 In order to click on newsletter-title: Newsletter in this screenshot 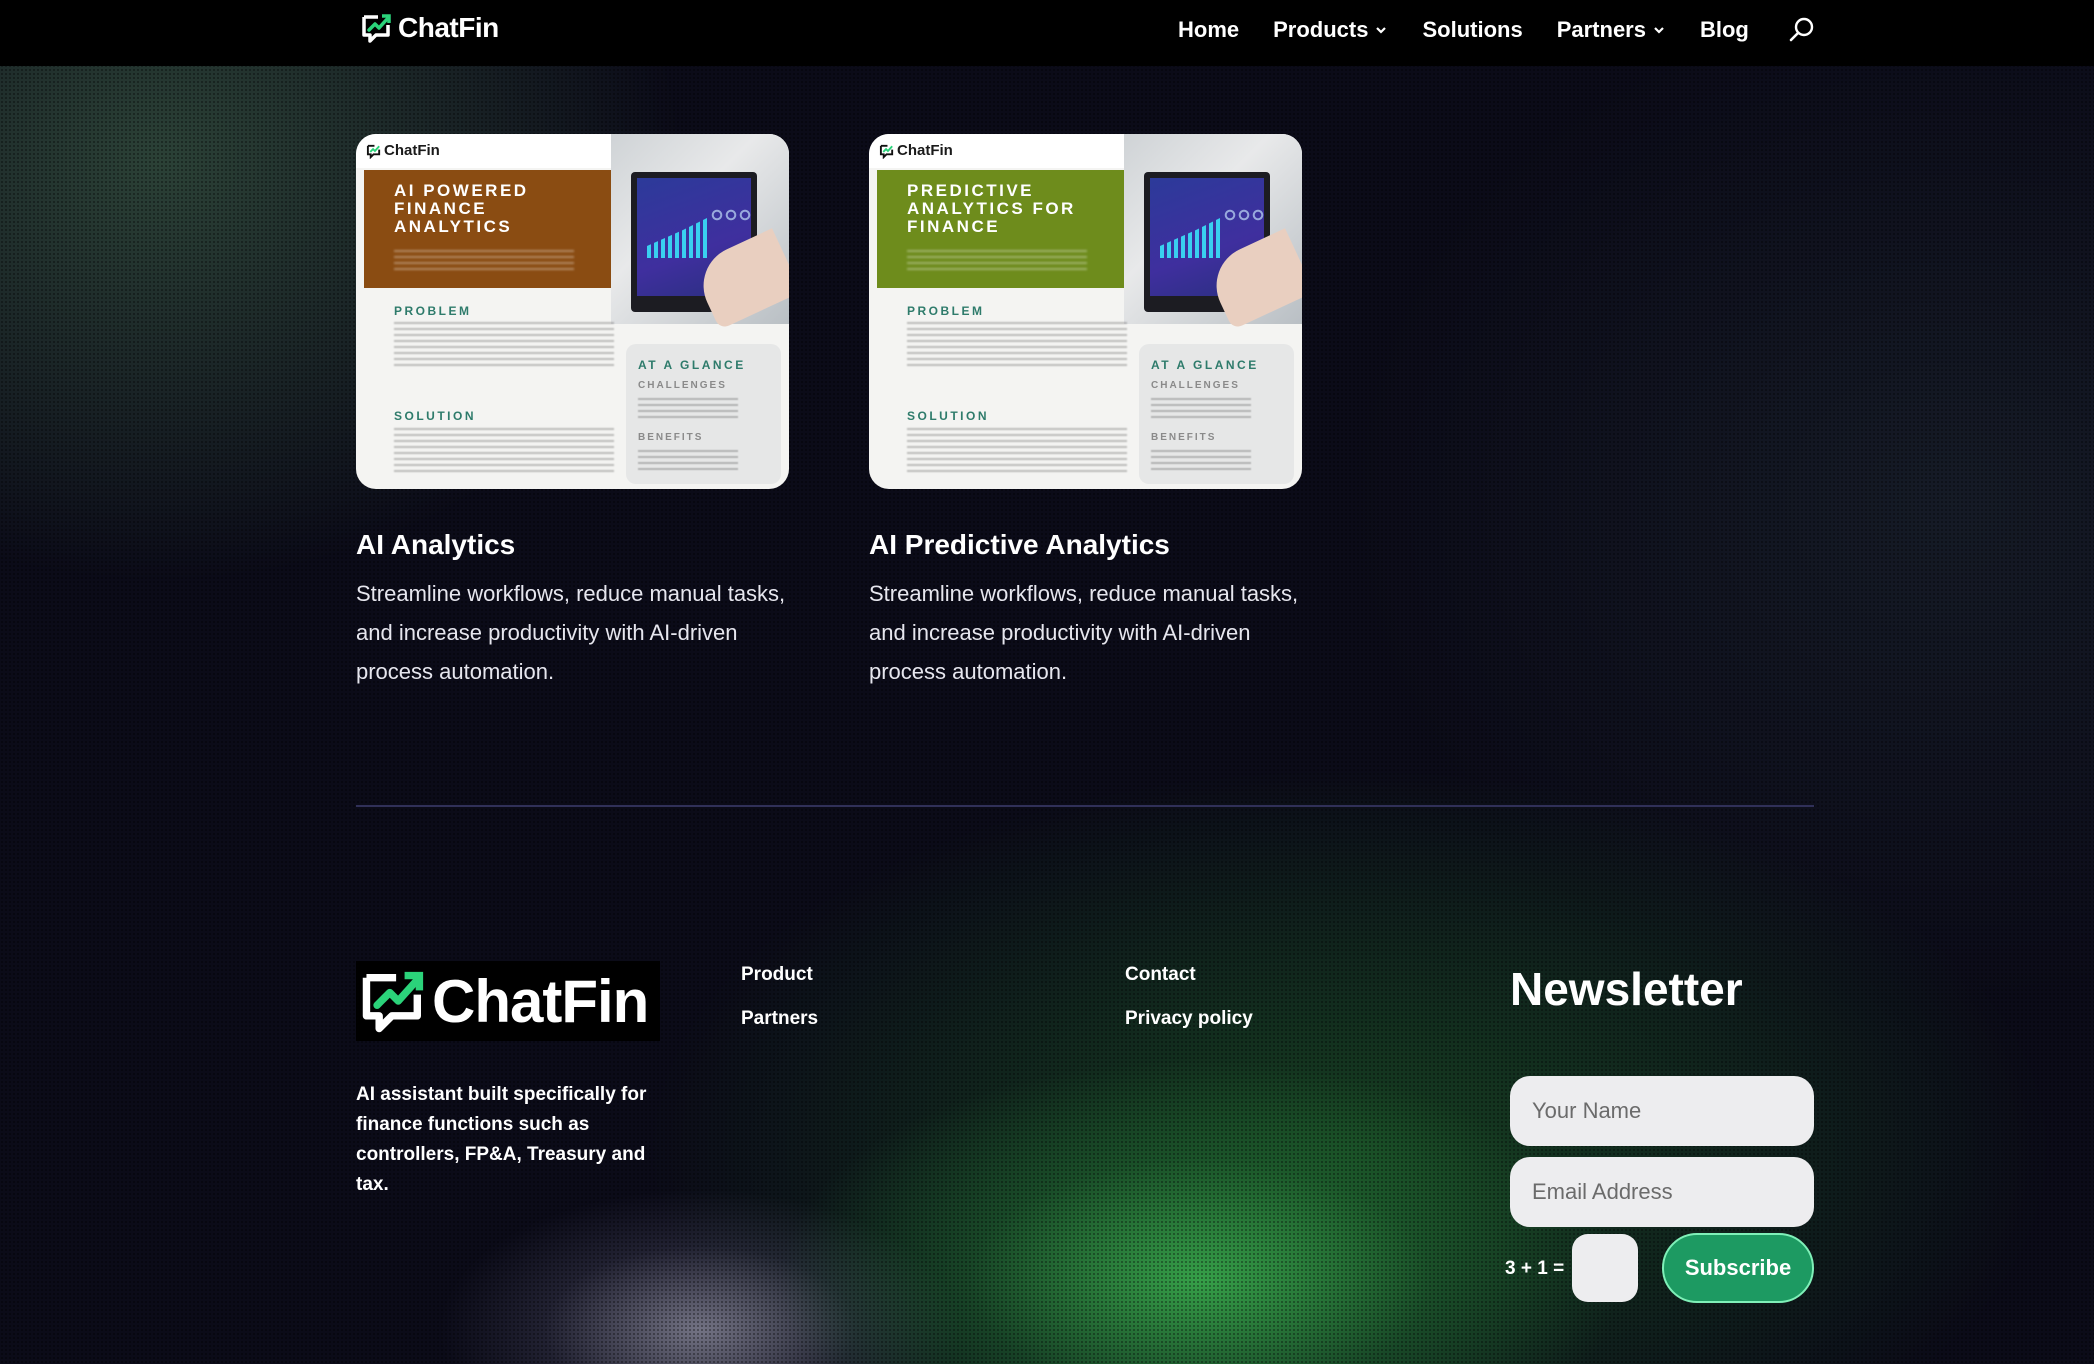, I will do `click(1626, 989)`.